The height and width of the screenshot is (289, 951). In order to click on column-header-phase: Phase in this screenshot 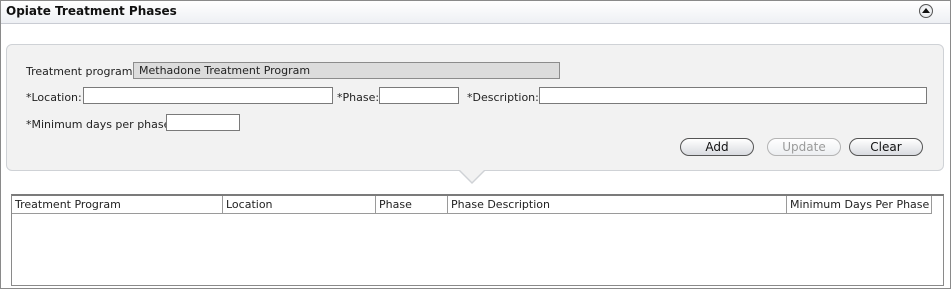, I will do `click(412, 204)`.